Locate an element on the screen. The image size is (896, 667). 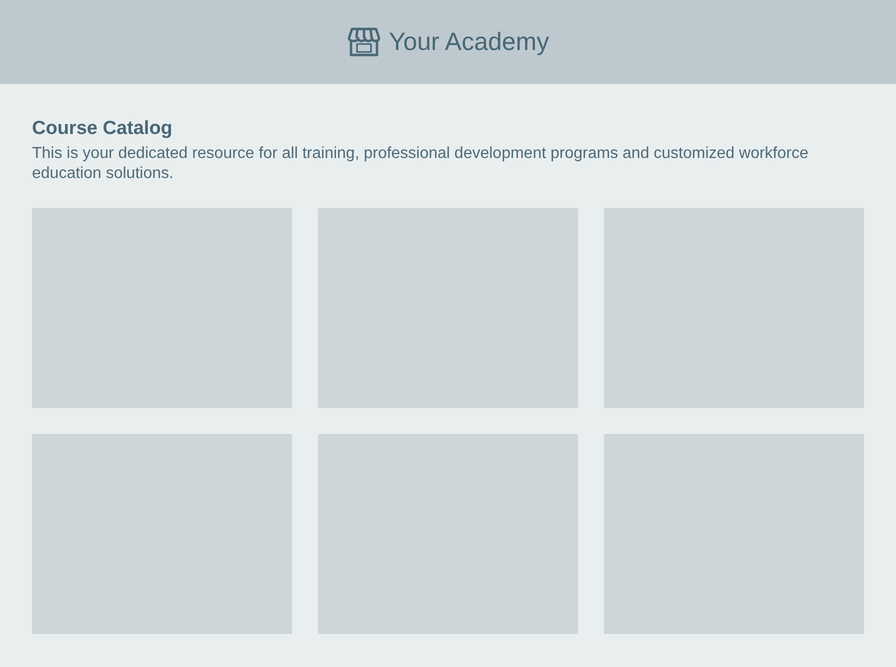
section-description: This is your dedicated resource for all training, professional development programs and customized workforce education solutions. is located at coordinates (421, 164).